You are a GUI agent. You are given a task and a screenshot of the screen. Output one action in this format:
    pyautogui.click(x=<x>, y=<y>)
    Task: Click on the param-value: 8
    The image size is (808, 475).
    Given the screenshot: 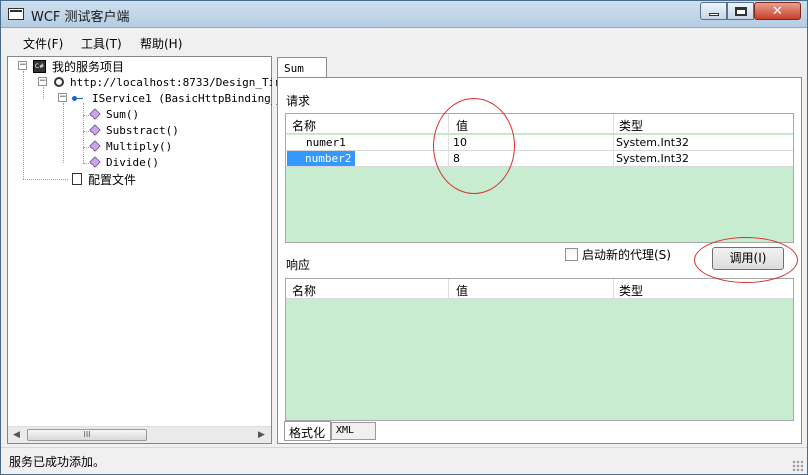 What is the action you would take?
    pyautogui.click(x=456, y=158)
    